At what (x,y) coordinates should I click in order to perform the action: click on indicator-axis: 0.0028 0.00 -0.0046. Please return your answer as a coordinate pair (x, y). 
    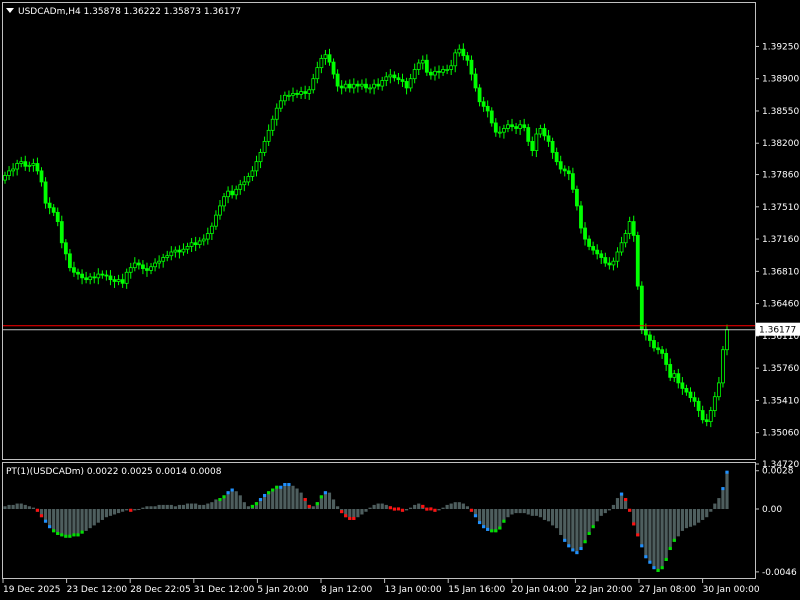
    Looking at the image, I should click on (776, 522).